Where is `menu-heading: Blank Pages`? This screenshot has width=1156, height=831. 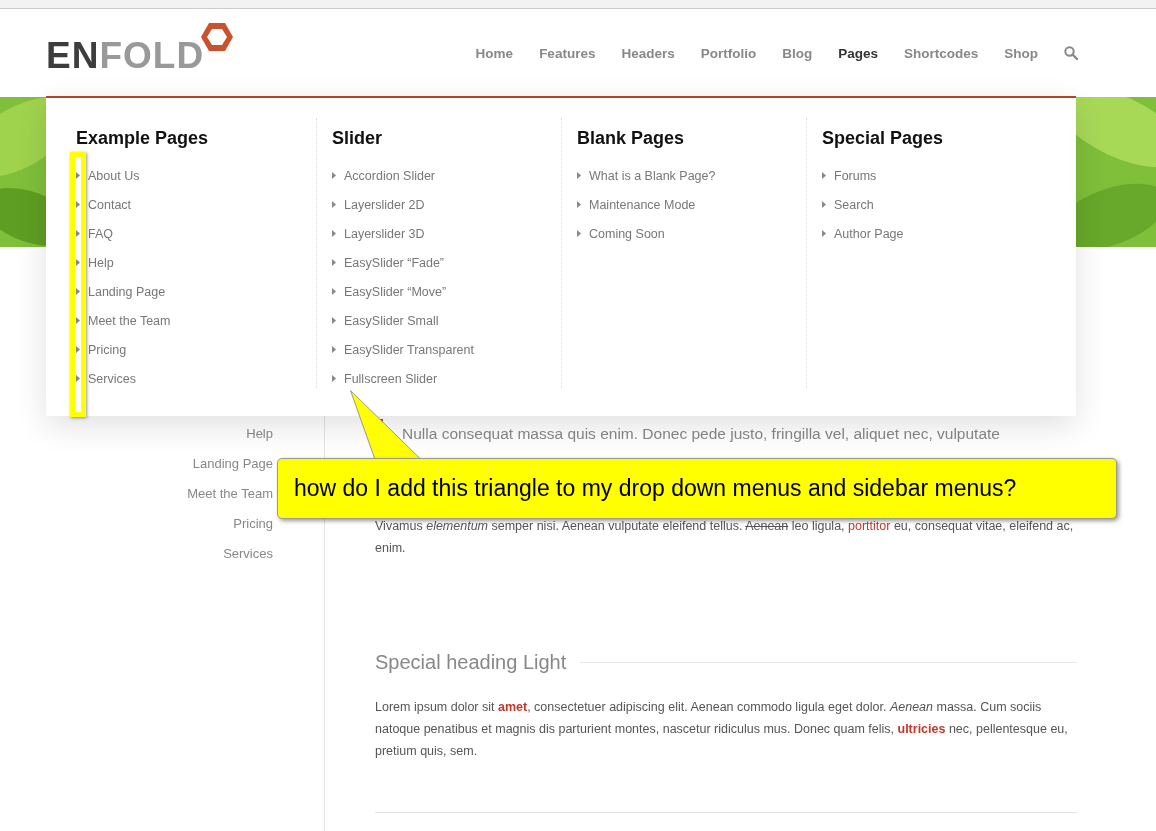 menu-heading: Blank Pages is located at coordinates (631, 138).